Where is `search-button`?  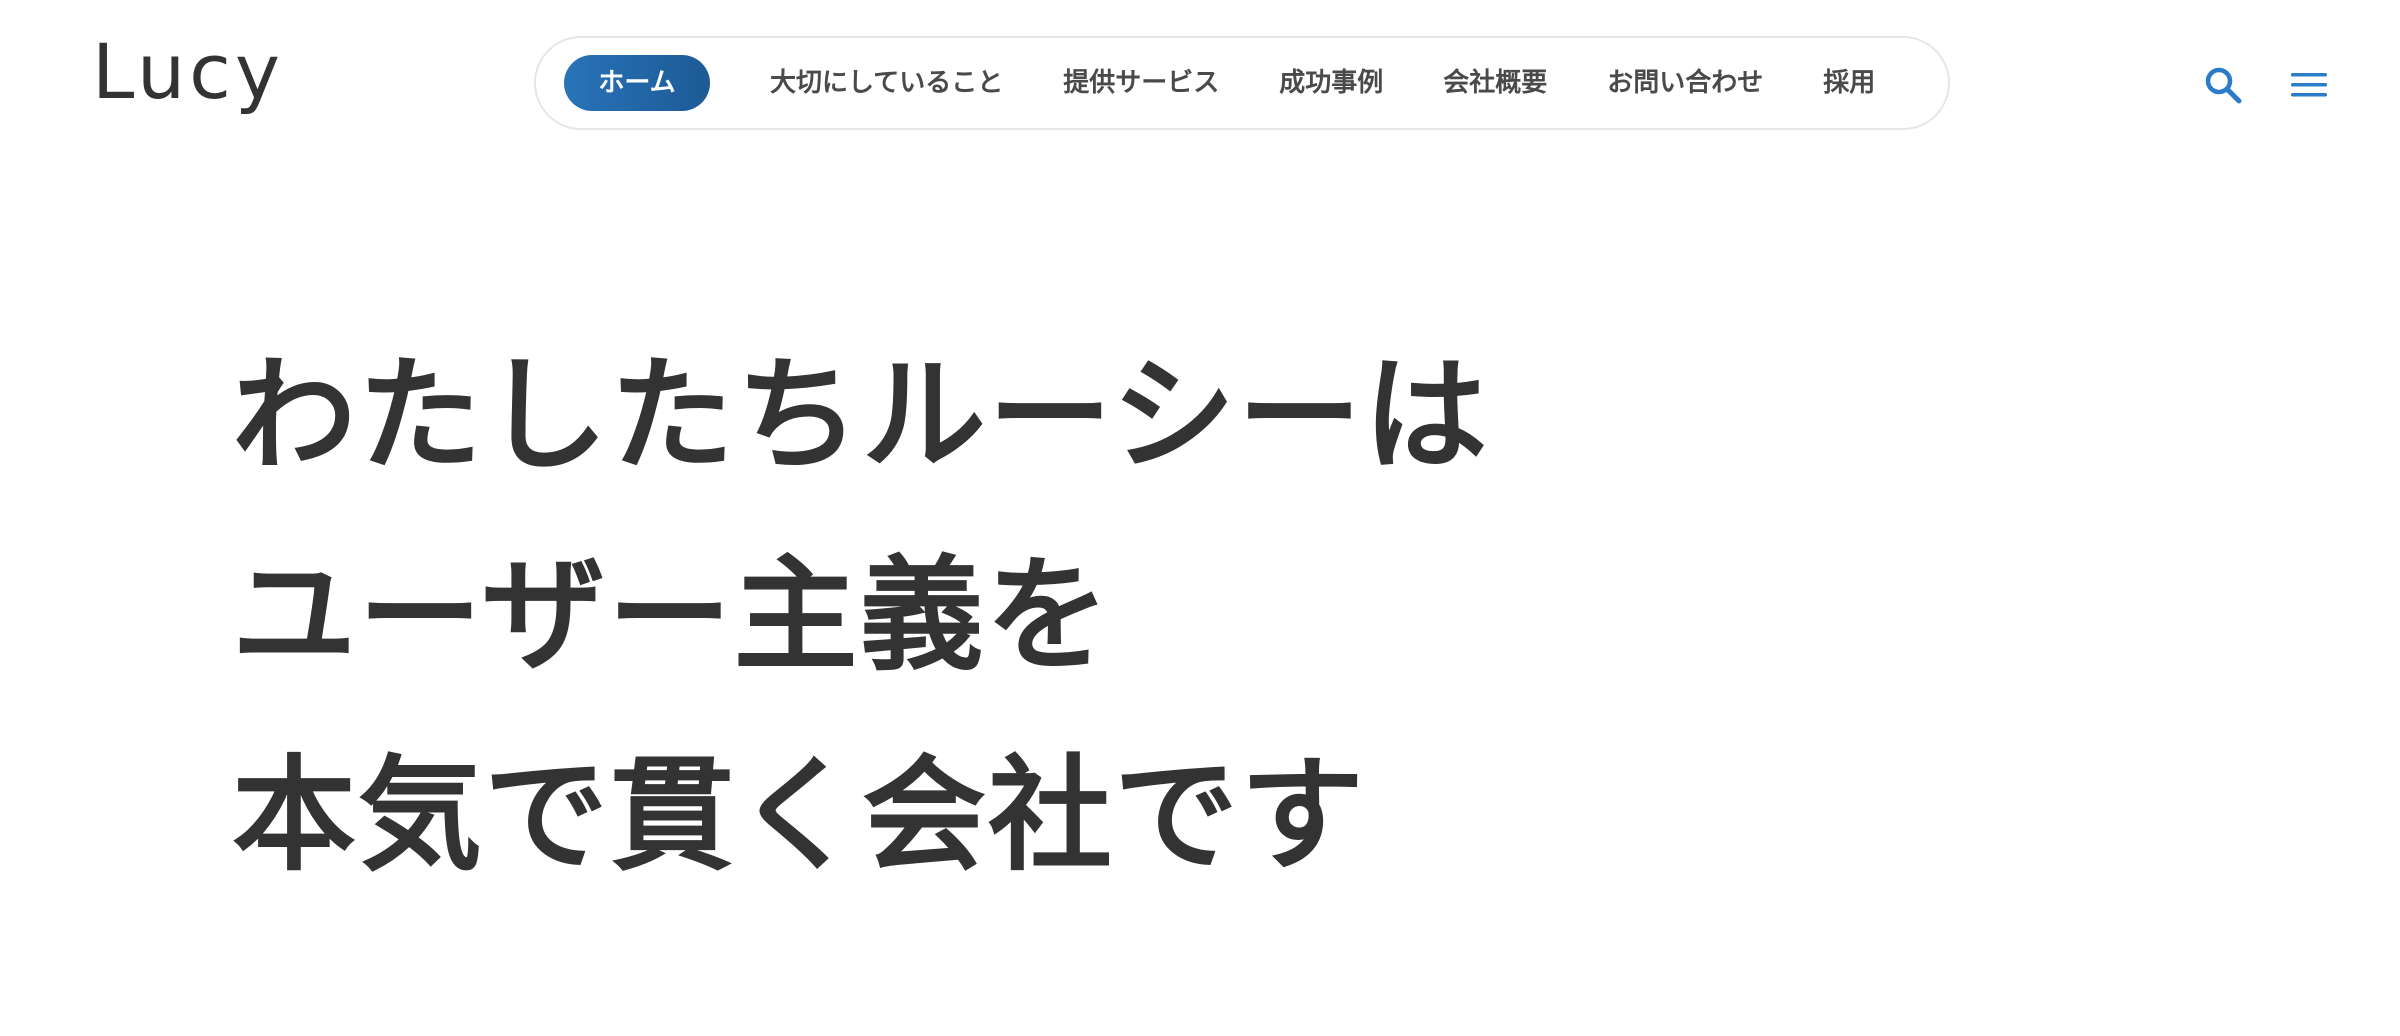 search-button is located at coordinates (2223, 85).